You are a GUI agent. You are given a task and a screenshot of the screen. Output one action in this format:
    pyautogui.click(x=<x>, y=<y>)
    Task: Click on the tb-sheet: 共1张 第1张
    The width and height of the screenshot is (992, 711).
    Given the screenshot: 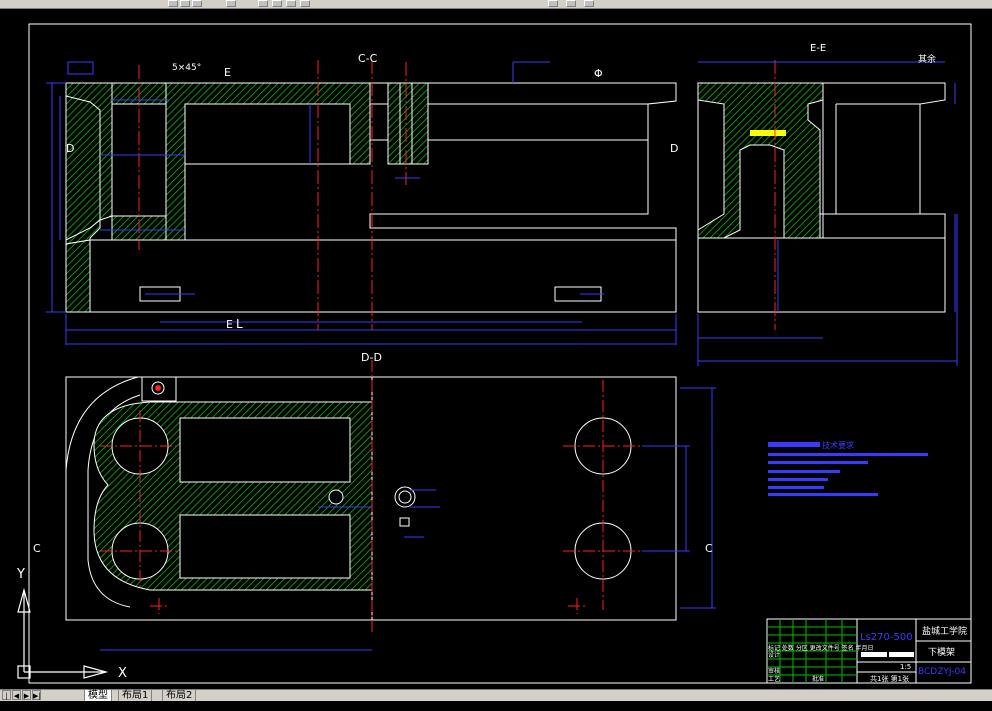 What is the action you would take?
    pyautogui.click(x=889, y=678)
    